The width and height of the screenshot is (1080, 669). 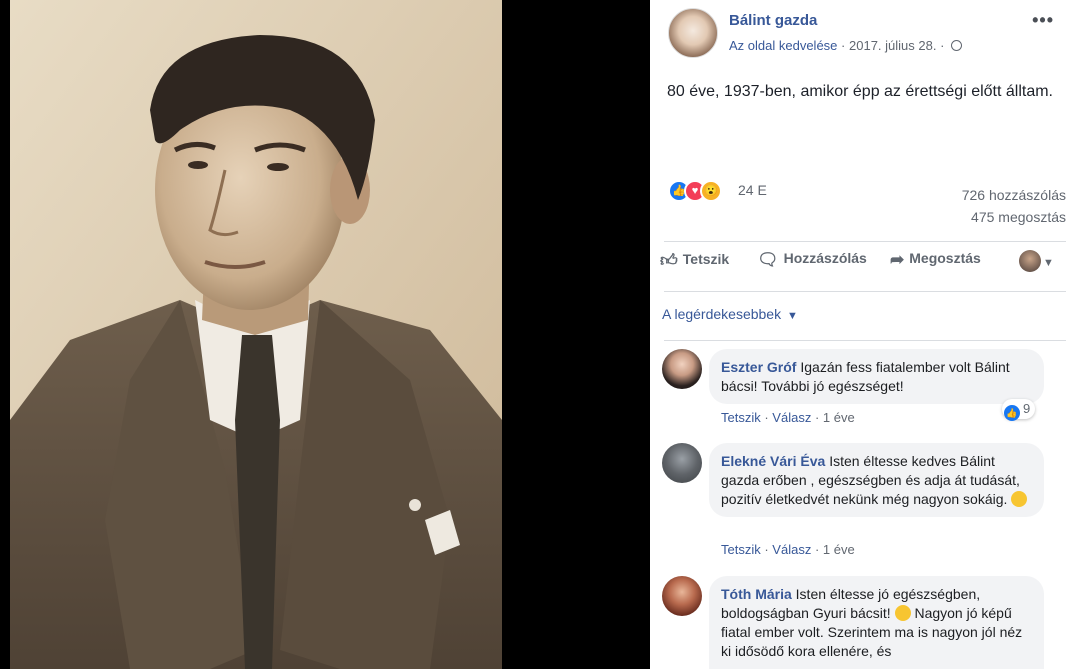 What do you see at coordinates (773, 20) in the screenshot?
I see `page-name-link: Bálint gazda` at bounding box center [773, 20].